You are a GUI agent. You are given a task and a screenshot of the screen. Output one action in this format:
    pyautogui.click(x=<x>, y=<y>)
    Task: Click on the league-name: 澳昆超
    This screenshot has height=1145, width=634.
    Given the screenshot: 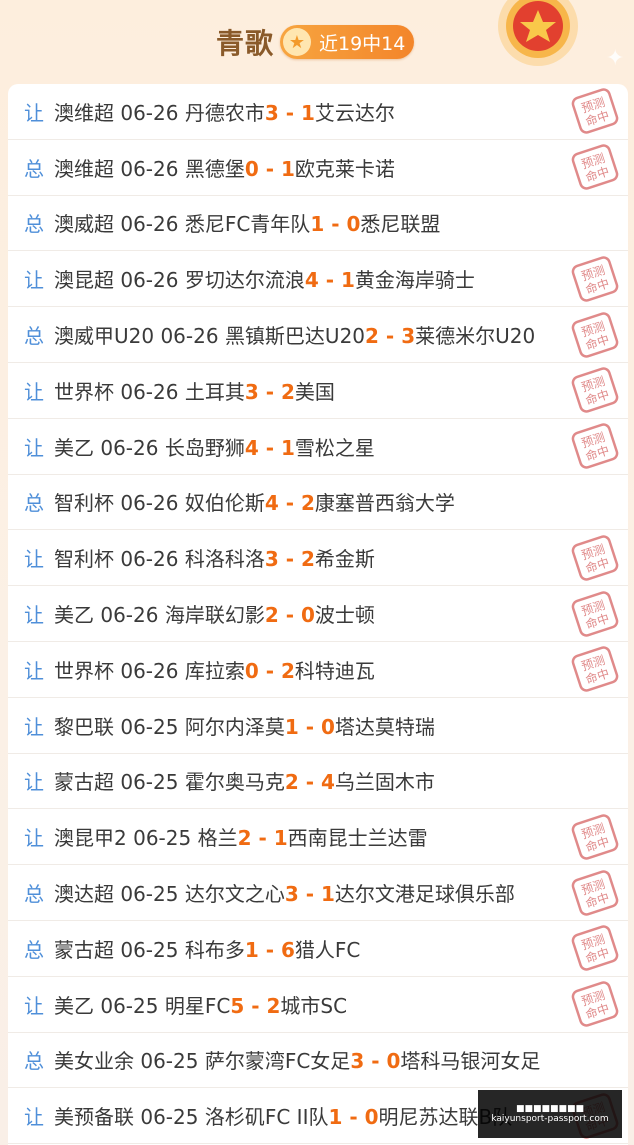 What is the action you would take?
    pyautogui.click(x=84, y=280)
    